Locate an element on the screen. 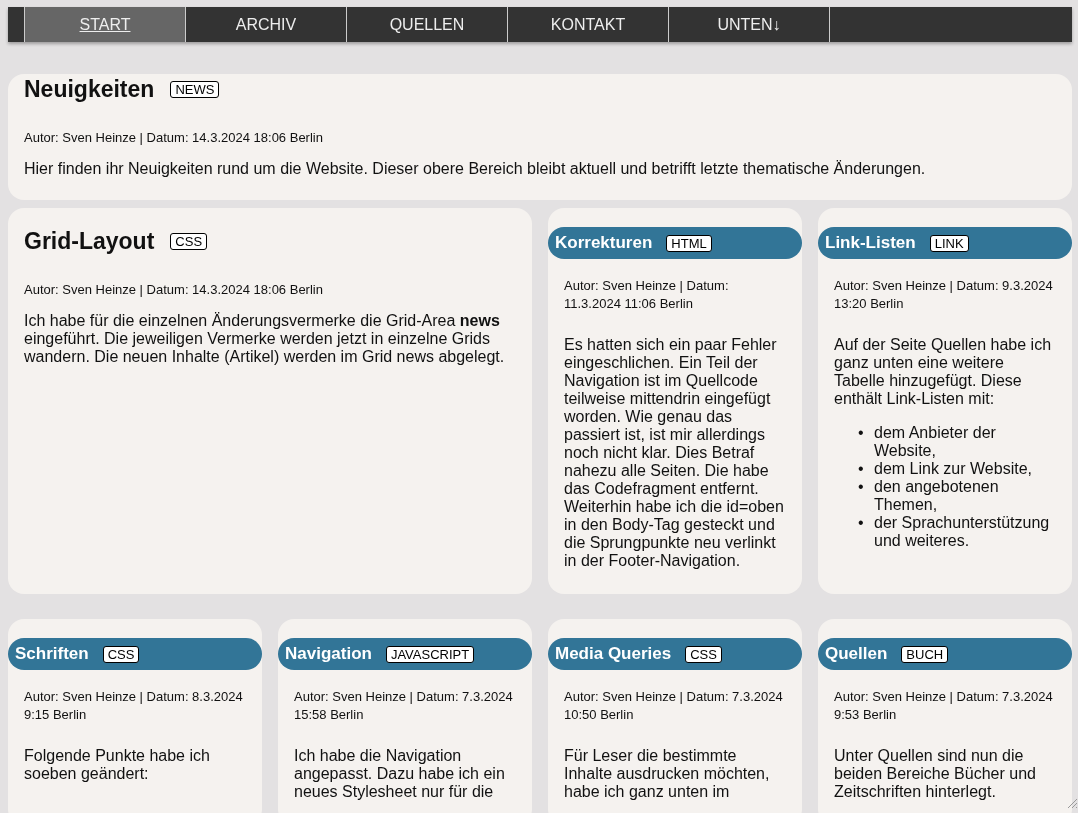  article-meta: Autor: Sven Heinze | Datum: 7.3.2024 15:58 Berlin is located at coordinates (404, 706).